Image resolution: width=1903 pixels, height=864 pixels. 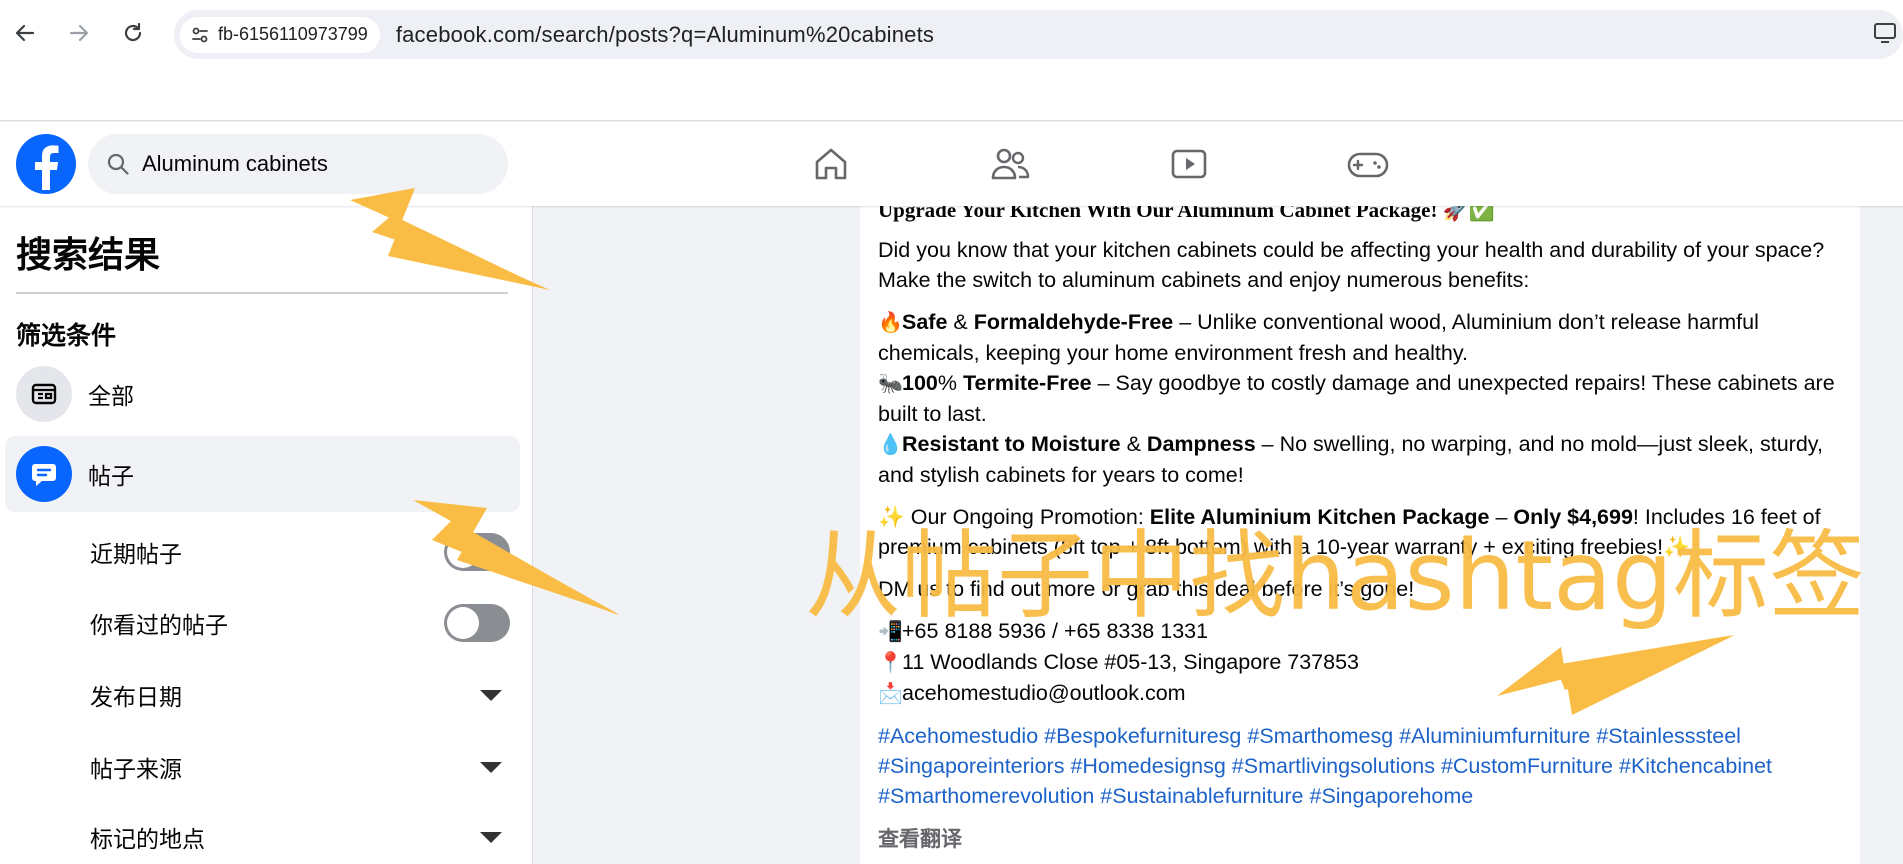 What do you see at coordinates (1073, 322) in the screenshot?
I see `benefit-bold: Formaldehyde-Free` at bounding box center [1073, 322].